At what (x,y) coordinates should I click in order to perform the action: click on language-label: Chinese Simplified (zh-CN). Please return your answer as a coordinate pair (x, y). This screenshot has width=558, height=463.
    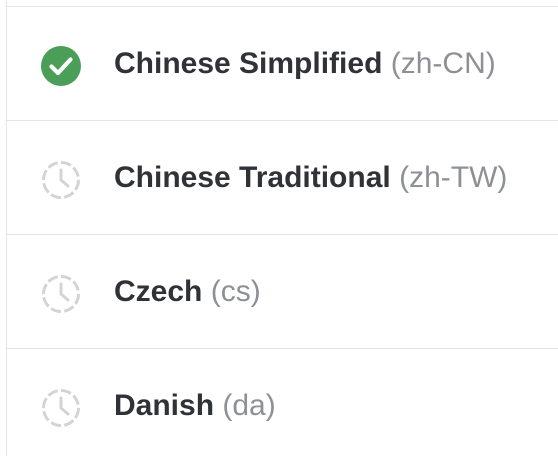
    Looking at the image, I should click on (305, 64).